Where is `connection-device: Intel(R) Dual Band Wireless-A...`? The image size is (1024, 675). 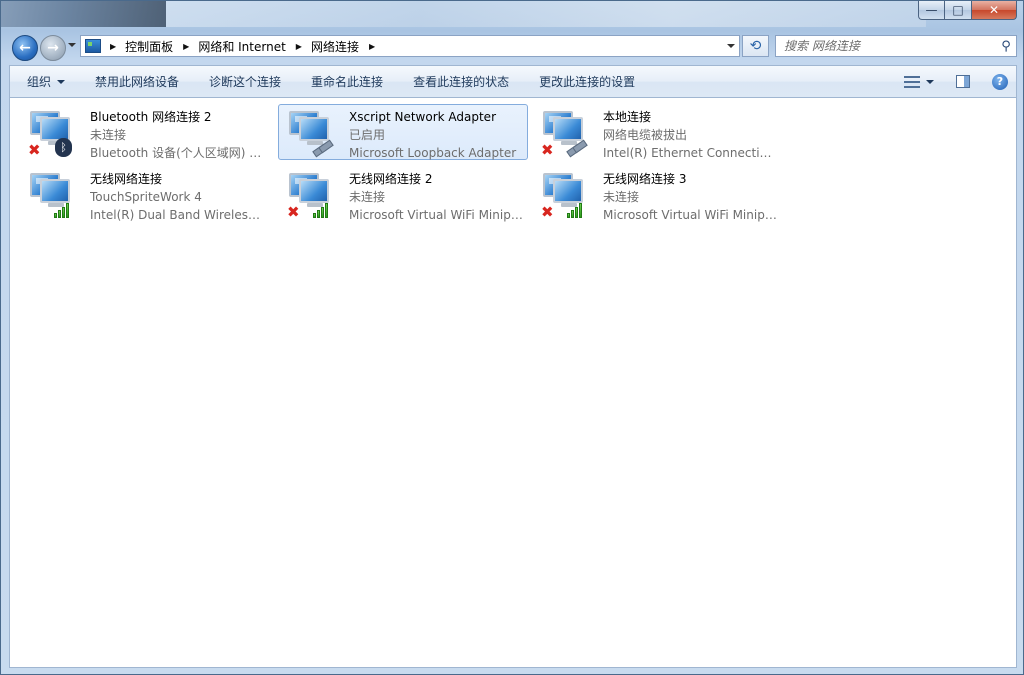 connection-device: Intel(R) Dual Band Wireless-A... is located at coordinates (177, 215).